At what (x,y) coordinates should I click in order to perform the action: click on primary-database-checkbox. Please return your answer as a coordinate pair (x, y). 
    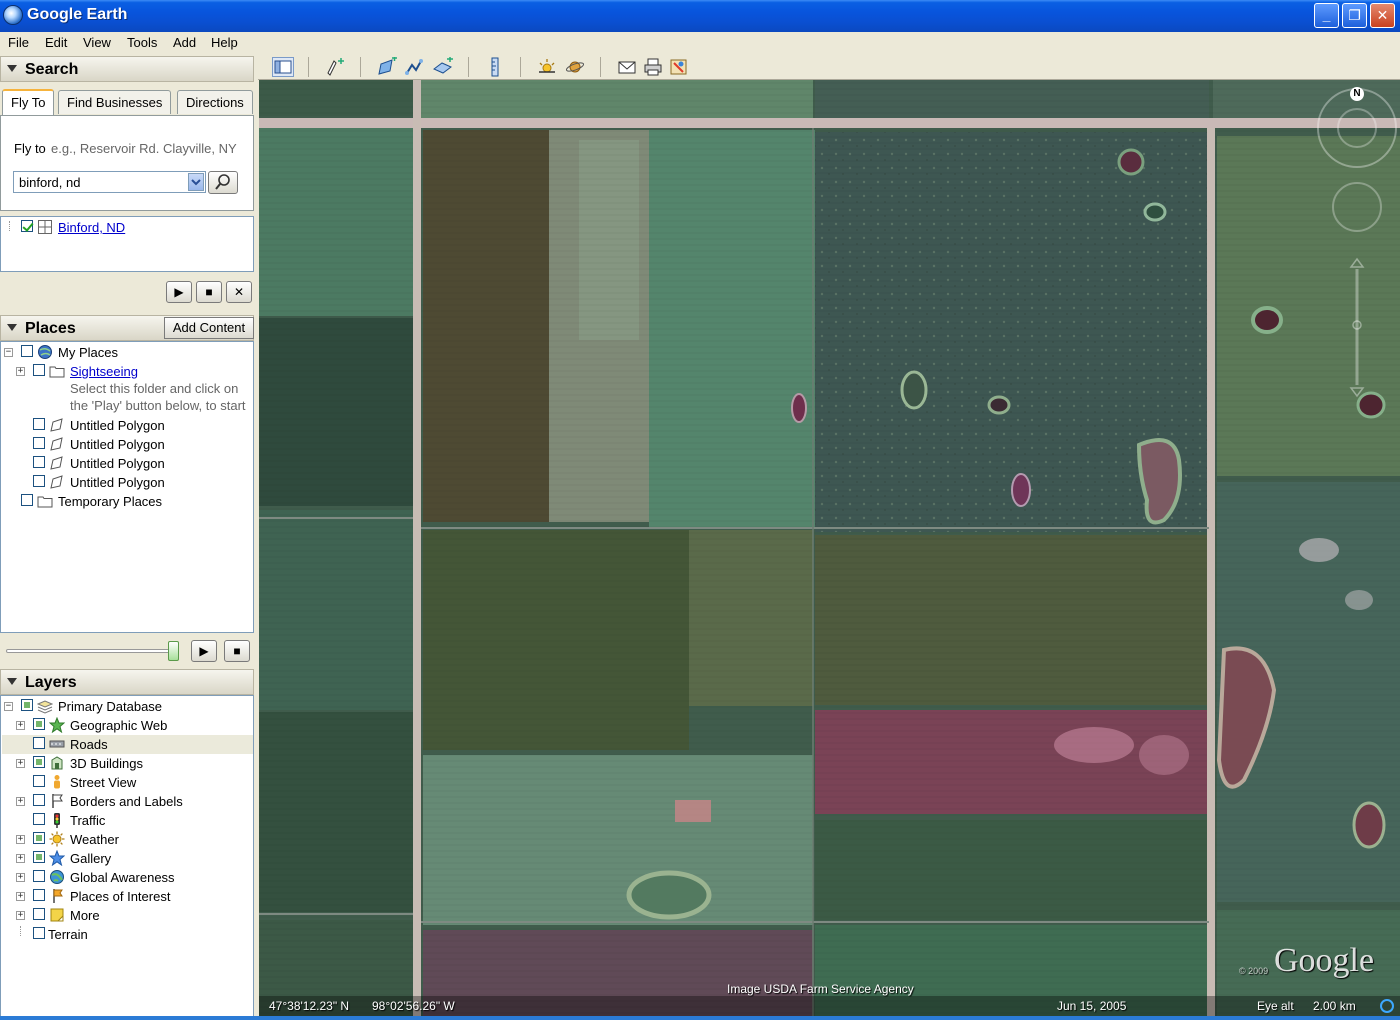
    Looking at the image, I should click on (27, 705).